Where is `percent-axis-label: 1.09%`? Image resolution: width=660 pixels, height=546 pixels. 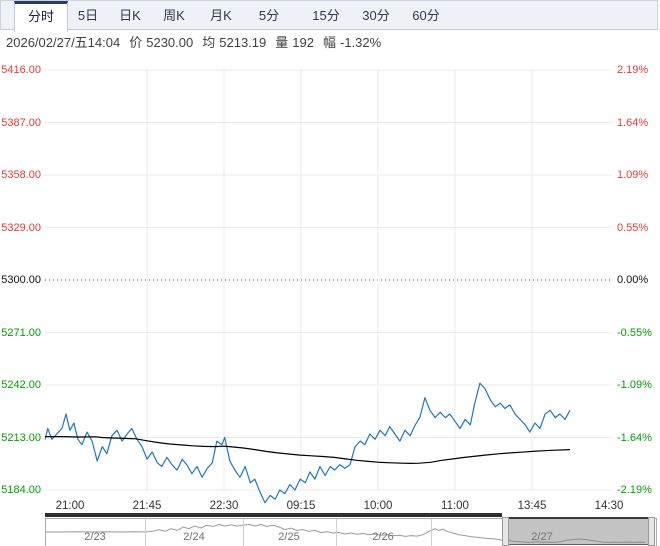 percent-axis-label: 1.09% is located at coordinates (633, 175).